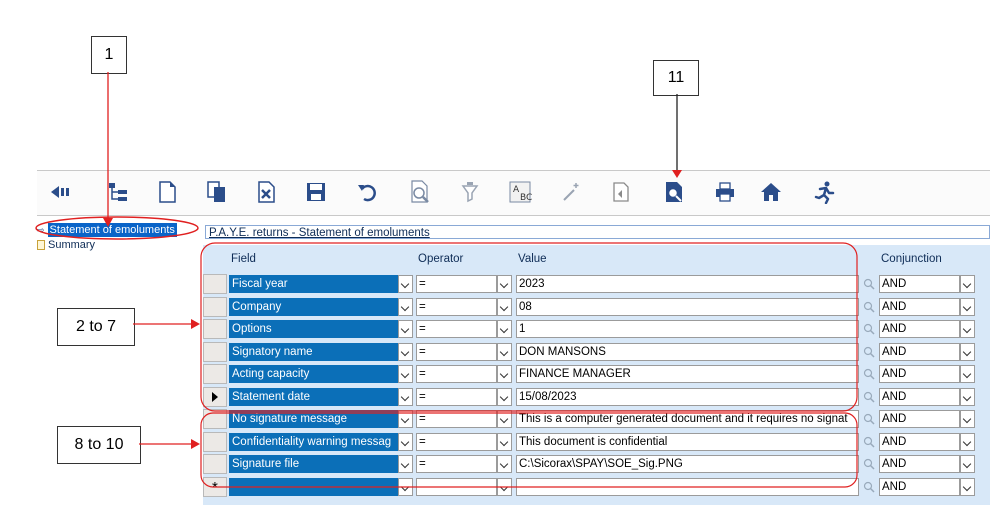 This screenshot has height=505, width=990. What do you see at coordinates (321, 351) in the screenshot?
I see `field-select: Signatory name` at bounding box center [321, 351].